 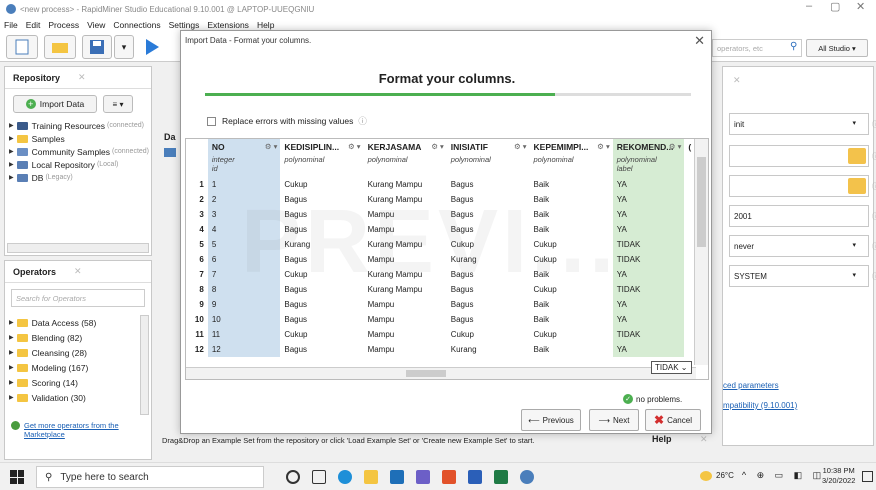 I want to click on table-cell: 12, so click(x=244, y=349).